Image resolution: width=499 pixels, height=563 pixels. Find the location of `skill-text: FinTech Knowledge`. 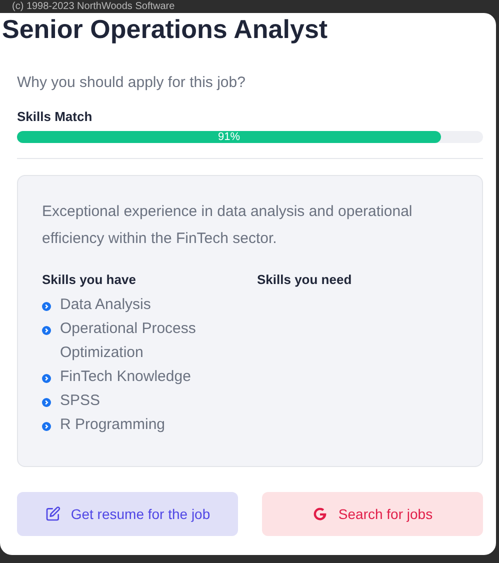

skill-text: FinTech Knowledge is located at coordinates (125, 377).